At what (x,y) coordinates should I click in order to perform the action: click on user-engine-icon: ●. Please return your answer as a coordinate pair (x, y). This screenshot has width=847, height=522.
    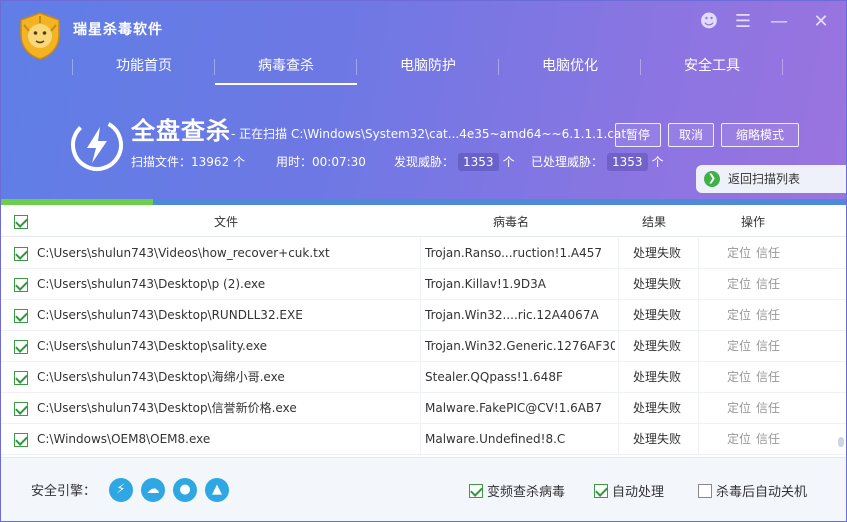
    Looking at the image, I should click on (185, 490).